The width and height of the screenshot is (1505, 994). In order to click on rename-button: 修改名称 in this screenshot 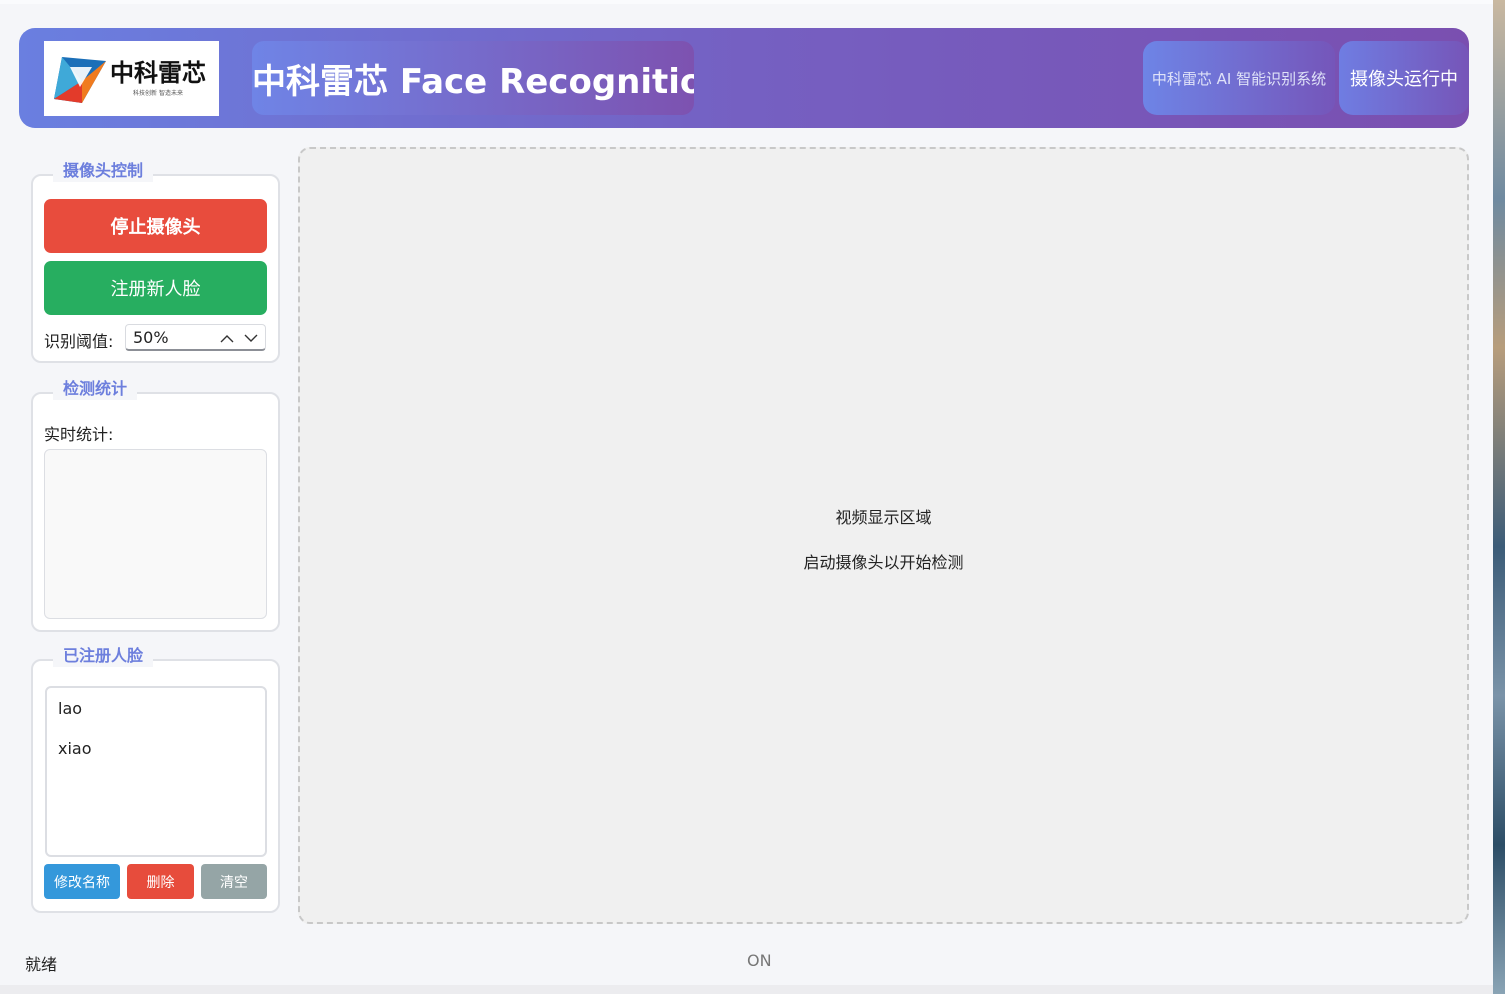, I will do `click(82, 881)`.